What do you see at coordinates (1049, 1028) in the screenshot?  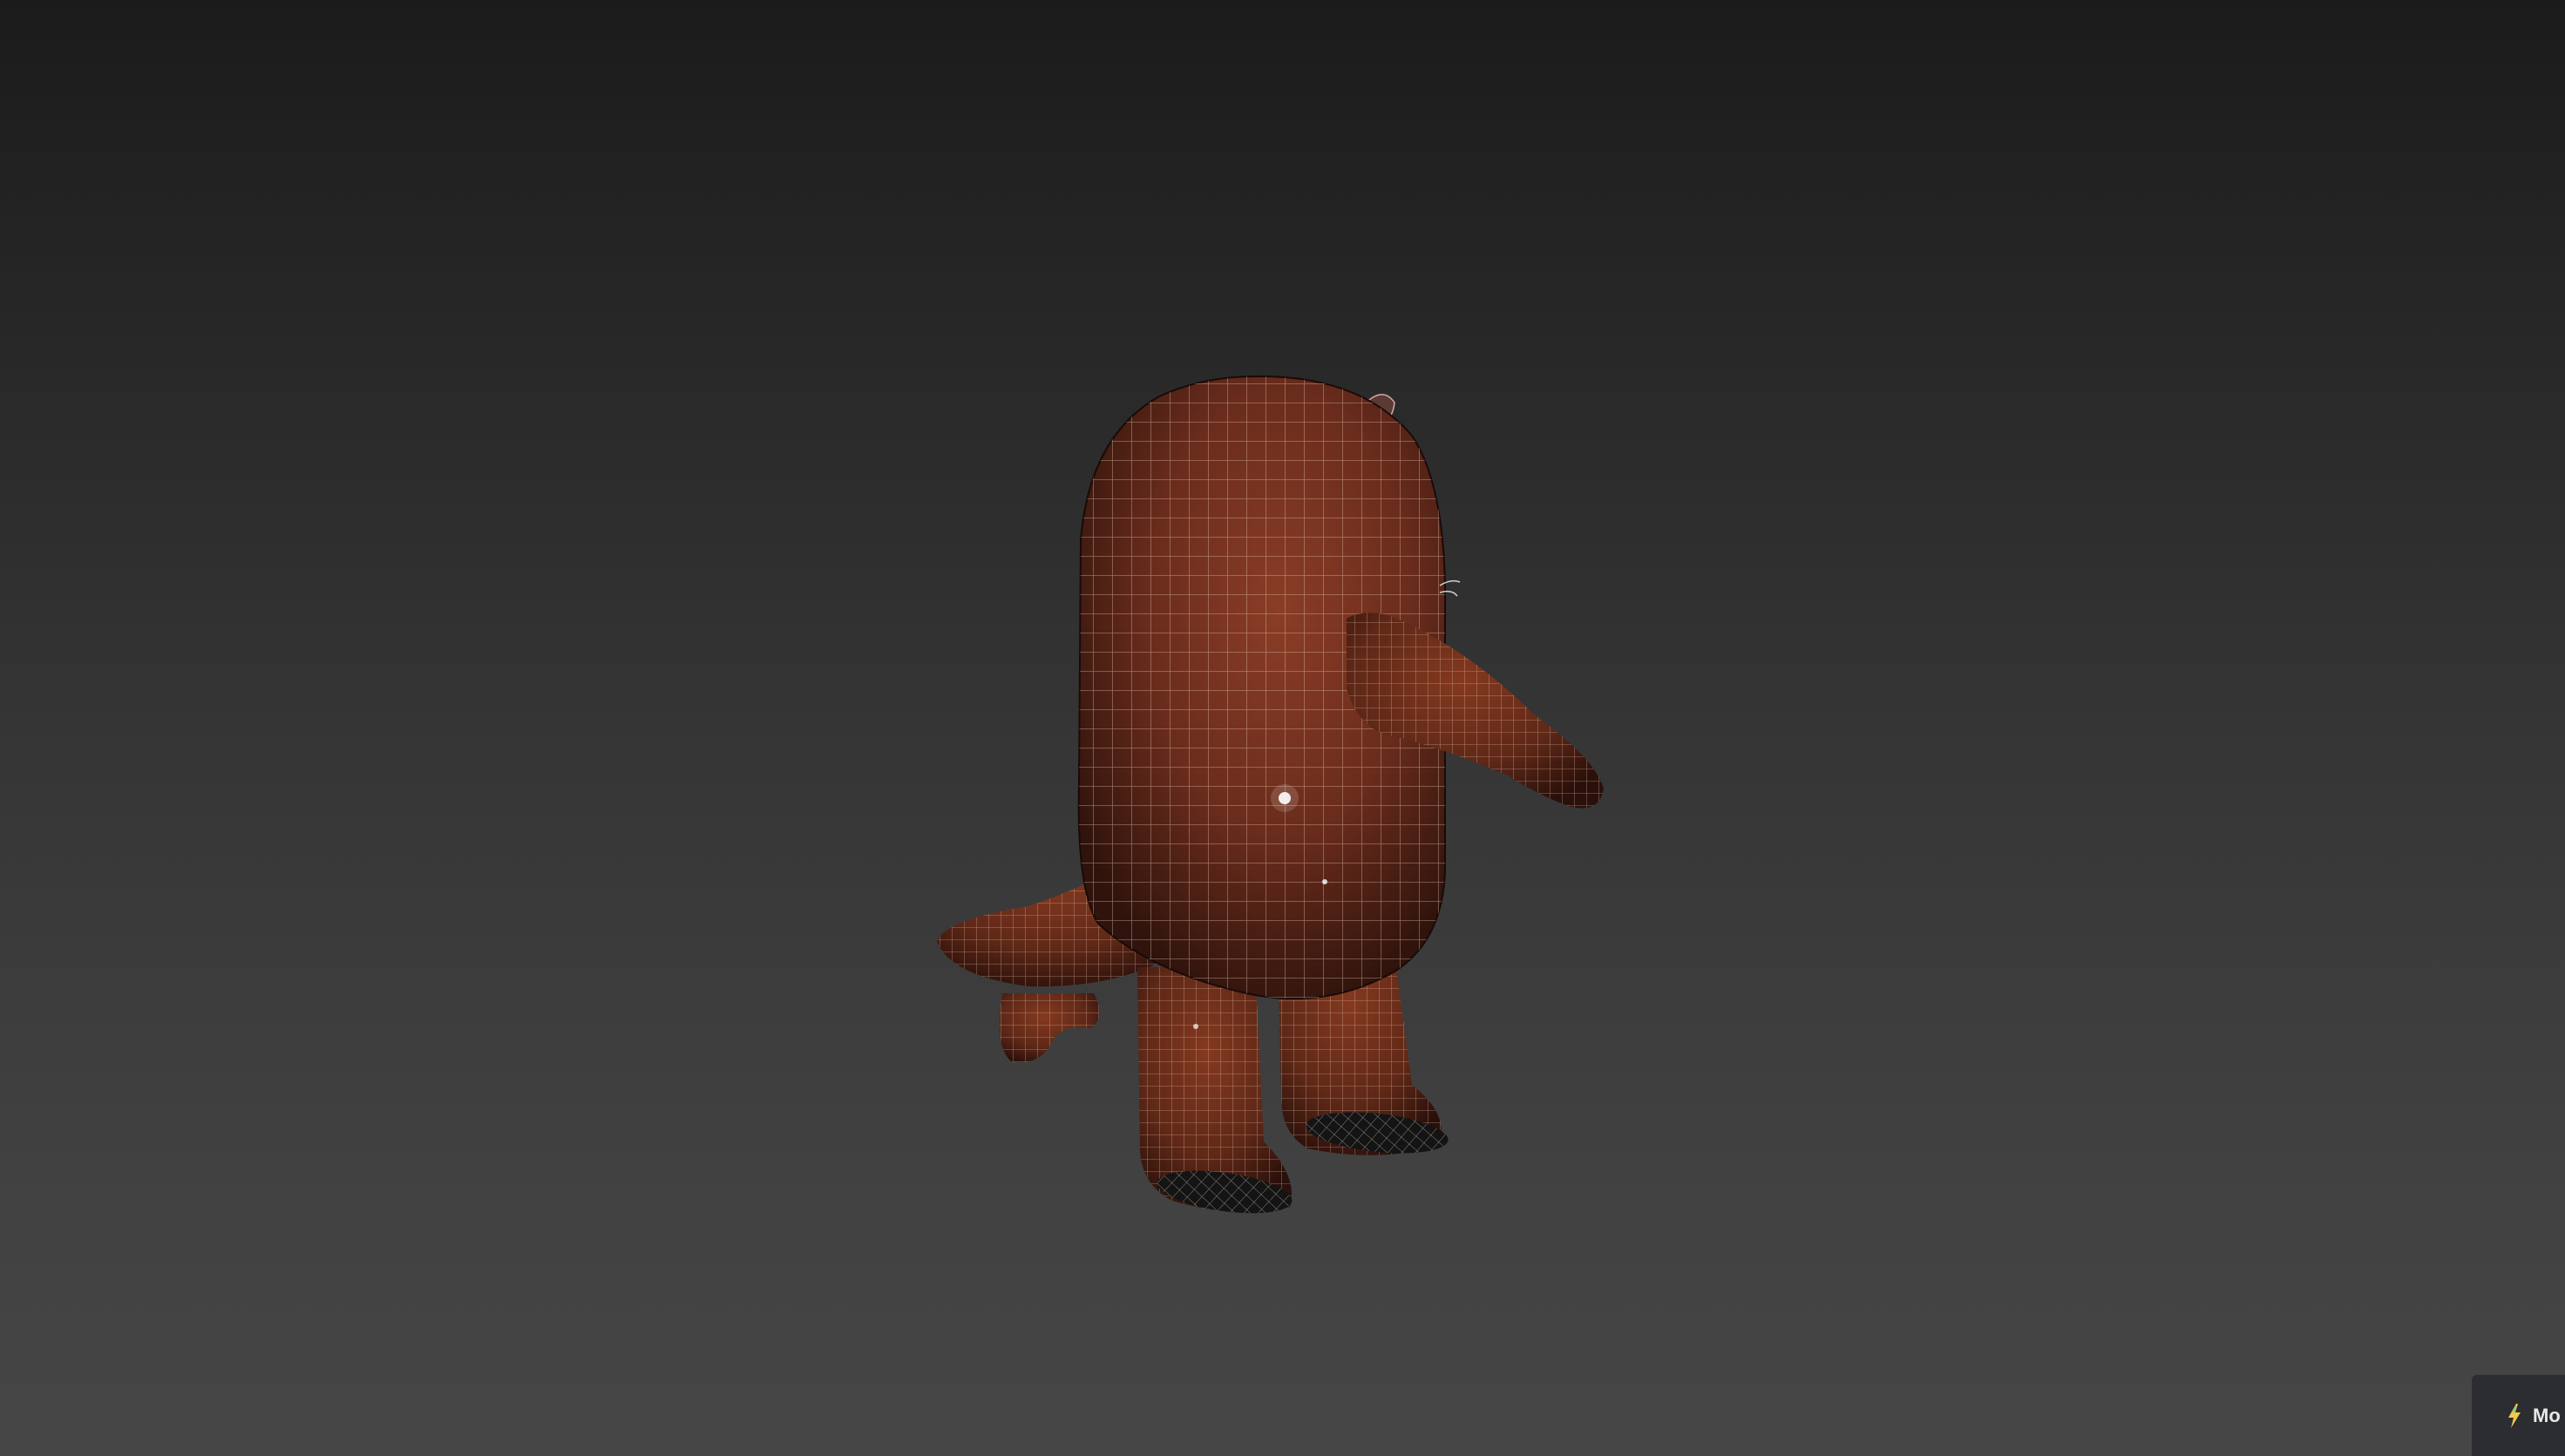 I see `left-paw-shape` at bounding box center [1049, 1028].